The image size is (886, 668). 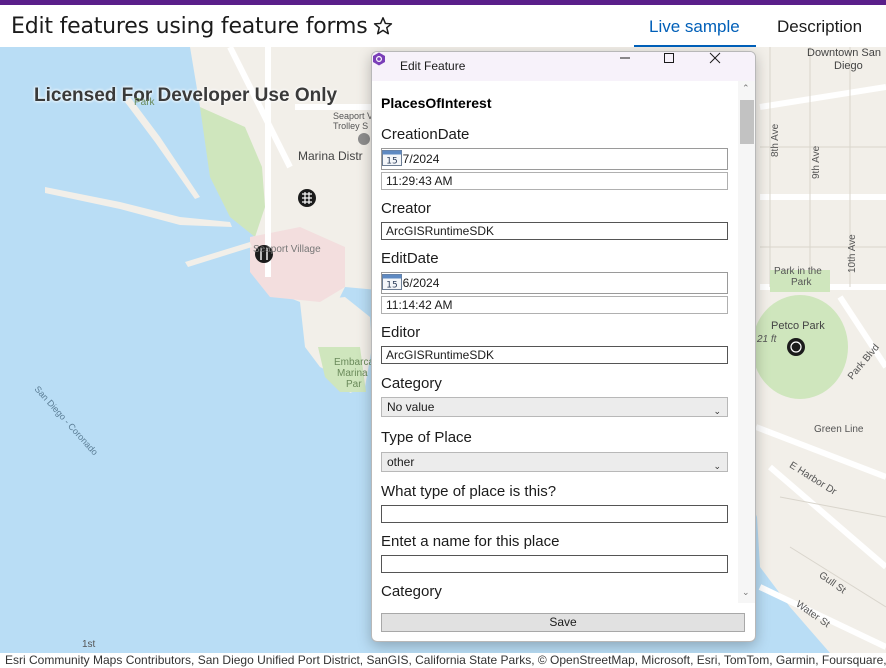 I want to click on map-label-seaport-trolley-1: Seaport V, so click(x=353, y=116).